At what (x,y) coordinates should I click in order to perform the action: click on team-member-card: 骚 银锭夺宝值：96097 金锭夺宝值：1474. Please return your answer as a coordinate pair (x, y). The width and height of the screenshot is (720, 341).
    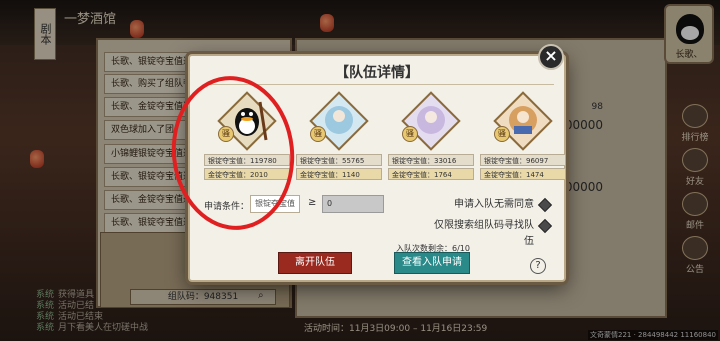
    Looking at the image, I should click on (523, 152).